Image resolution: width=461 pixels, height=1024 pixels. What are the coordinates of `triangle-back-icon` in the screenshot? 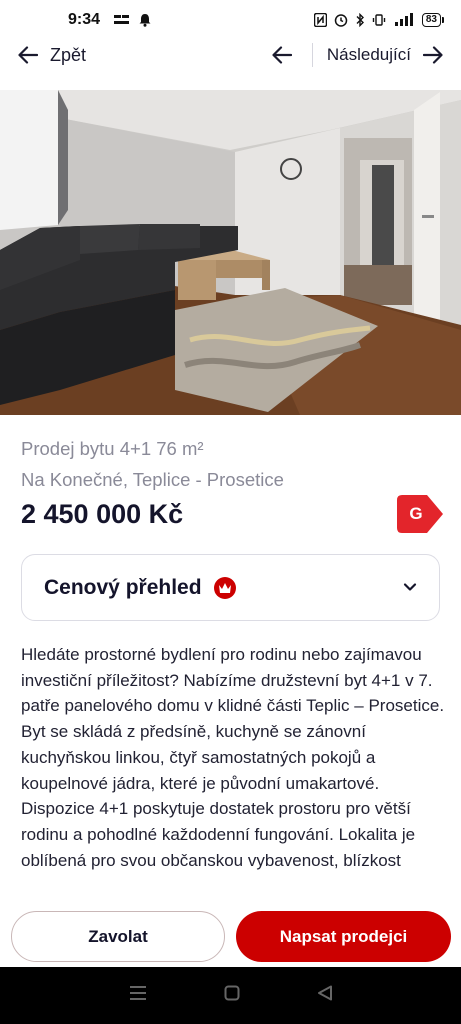 It's located at (324, 993).